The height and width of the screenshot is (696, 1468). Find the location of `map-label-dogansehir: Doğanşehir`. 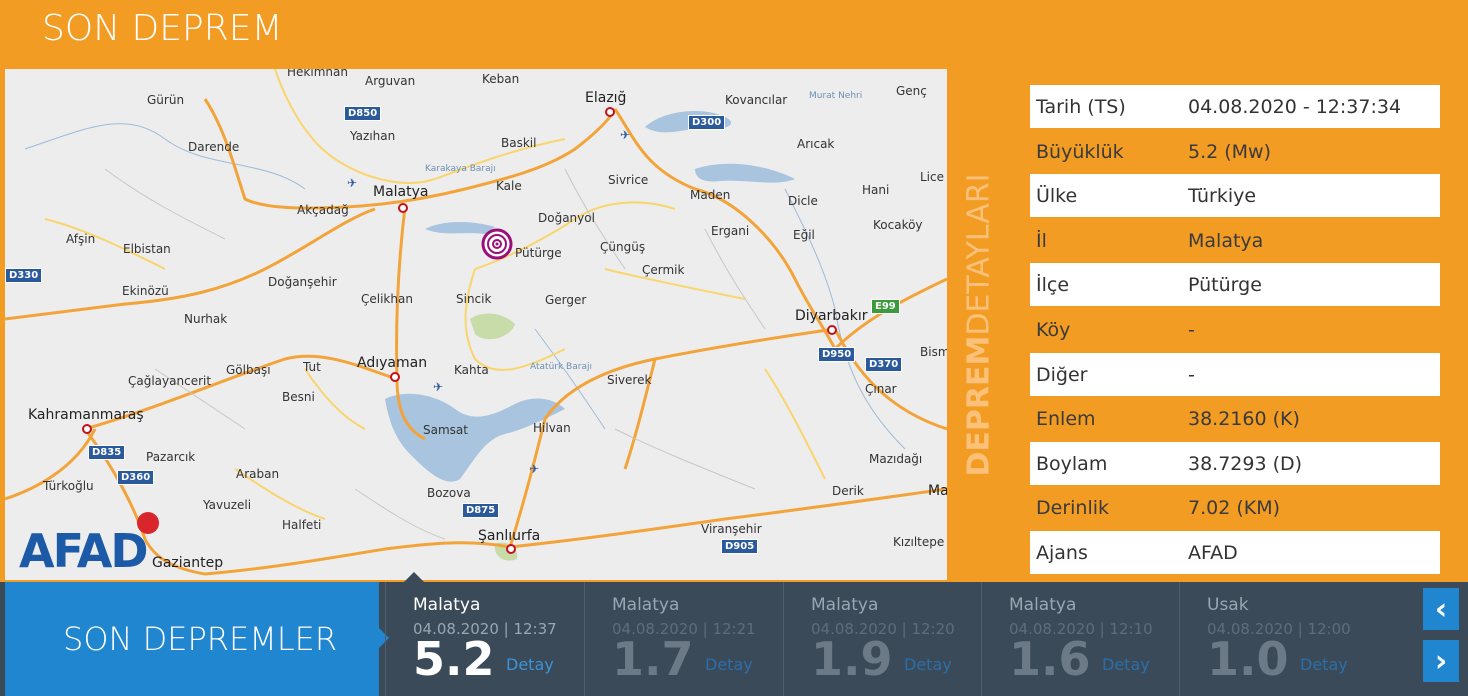

map-label-dogansehir: Doğanşehir is located at coordinates (302, 282).